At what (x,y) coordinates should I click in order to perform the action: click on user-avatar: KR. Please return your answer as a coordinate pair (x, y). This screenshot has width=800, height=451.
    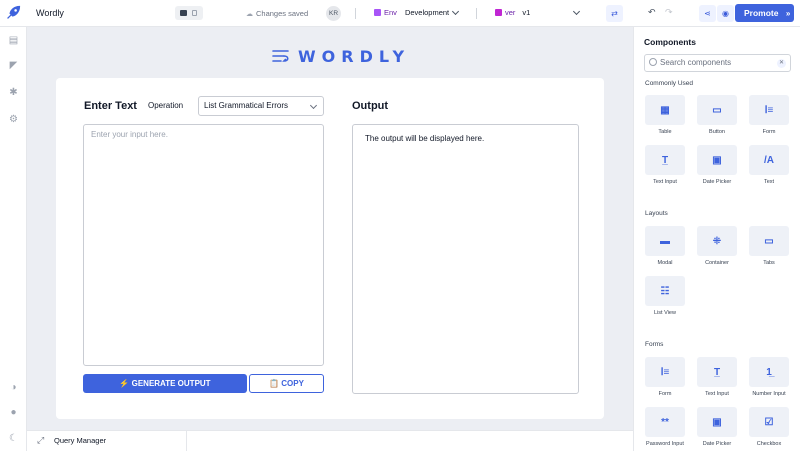
    Looking at the image, I should click on (333, 13).